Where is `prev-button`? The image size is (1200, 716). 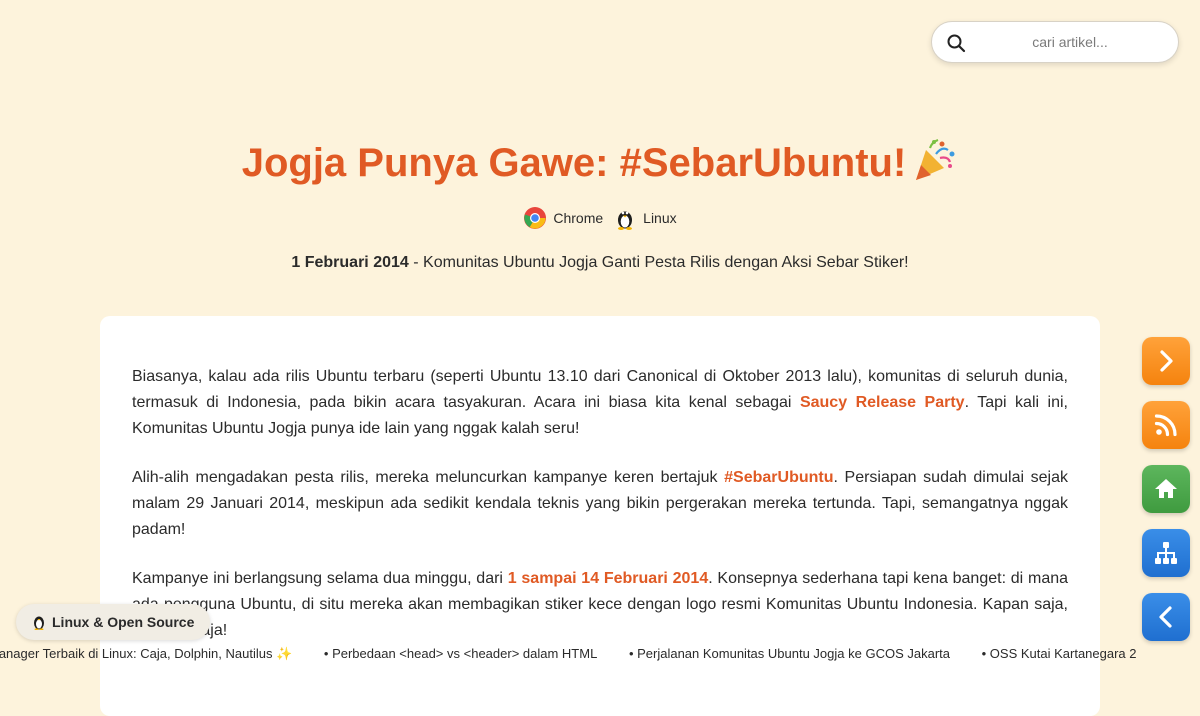
prev-button is located at coordinates (1166, 617).